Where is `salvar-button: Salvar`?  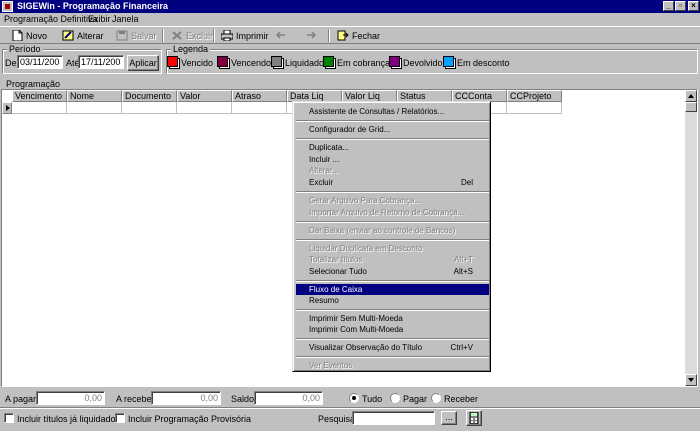 salvar-button: Salvar is located at coordinates (136, 35).